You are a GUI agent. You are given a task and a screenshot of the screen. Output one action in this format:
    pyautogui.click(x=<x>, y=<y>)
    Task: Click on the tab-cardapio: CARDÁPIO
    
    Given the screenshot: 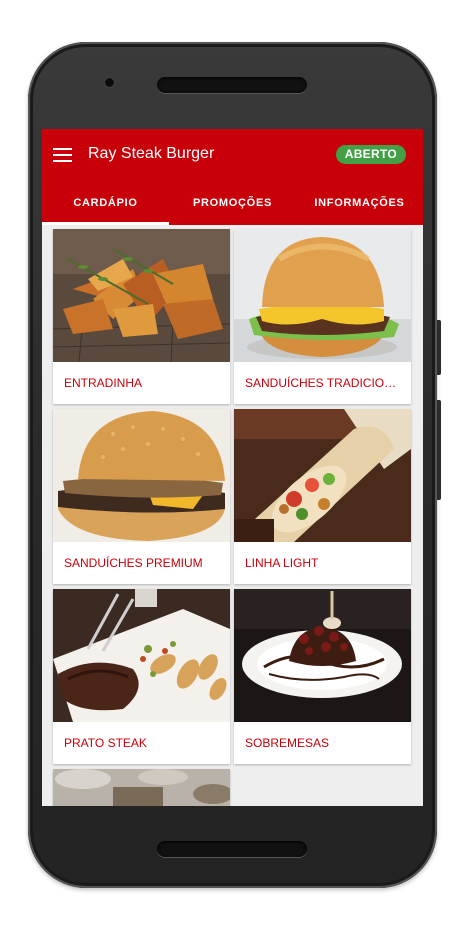 What is the action you would take?
    pyautogui.click(x=105, y=205)
    